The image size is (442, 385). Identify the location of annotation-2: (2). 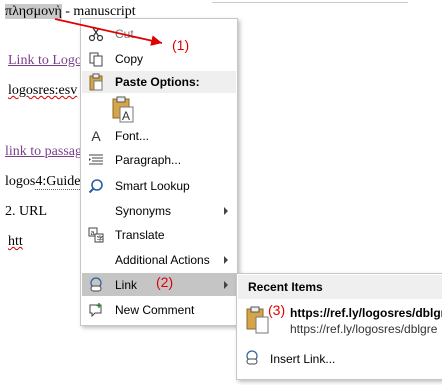
(165, 282).